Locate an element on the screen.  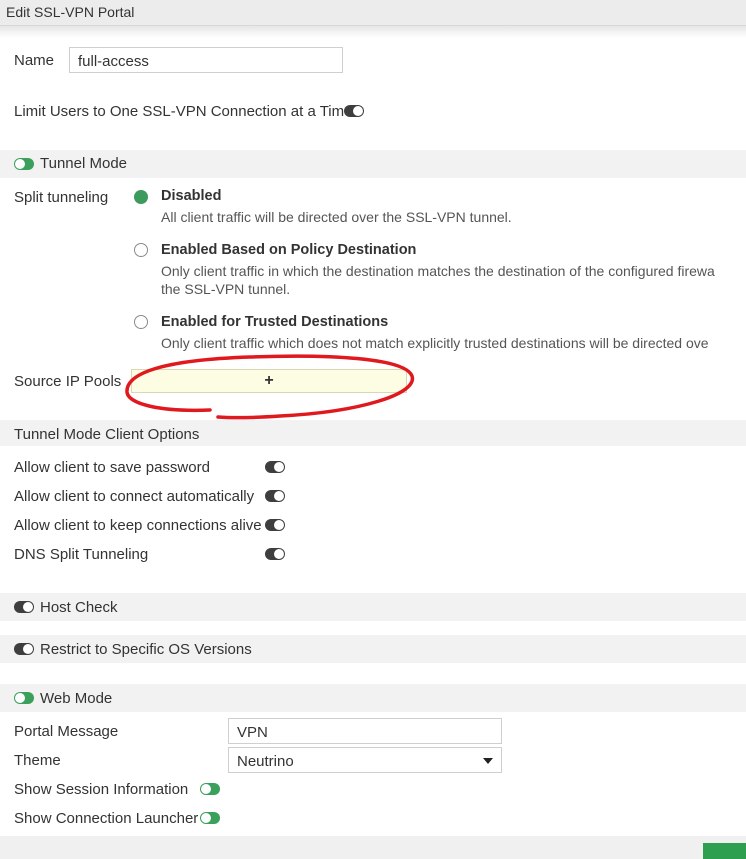
show-session-info-toggle is located at coordinates (210, 789).